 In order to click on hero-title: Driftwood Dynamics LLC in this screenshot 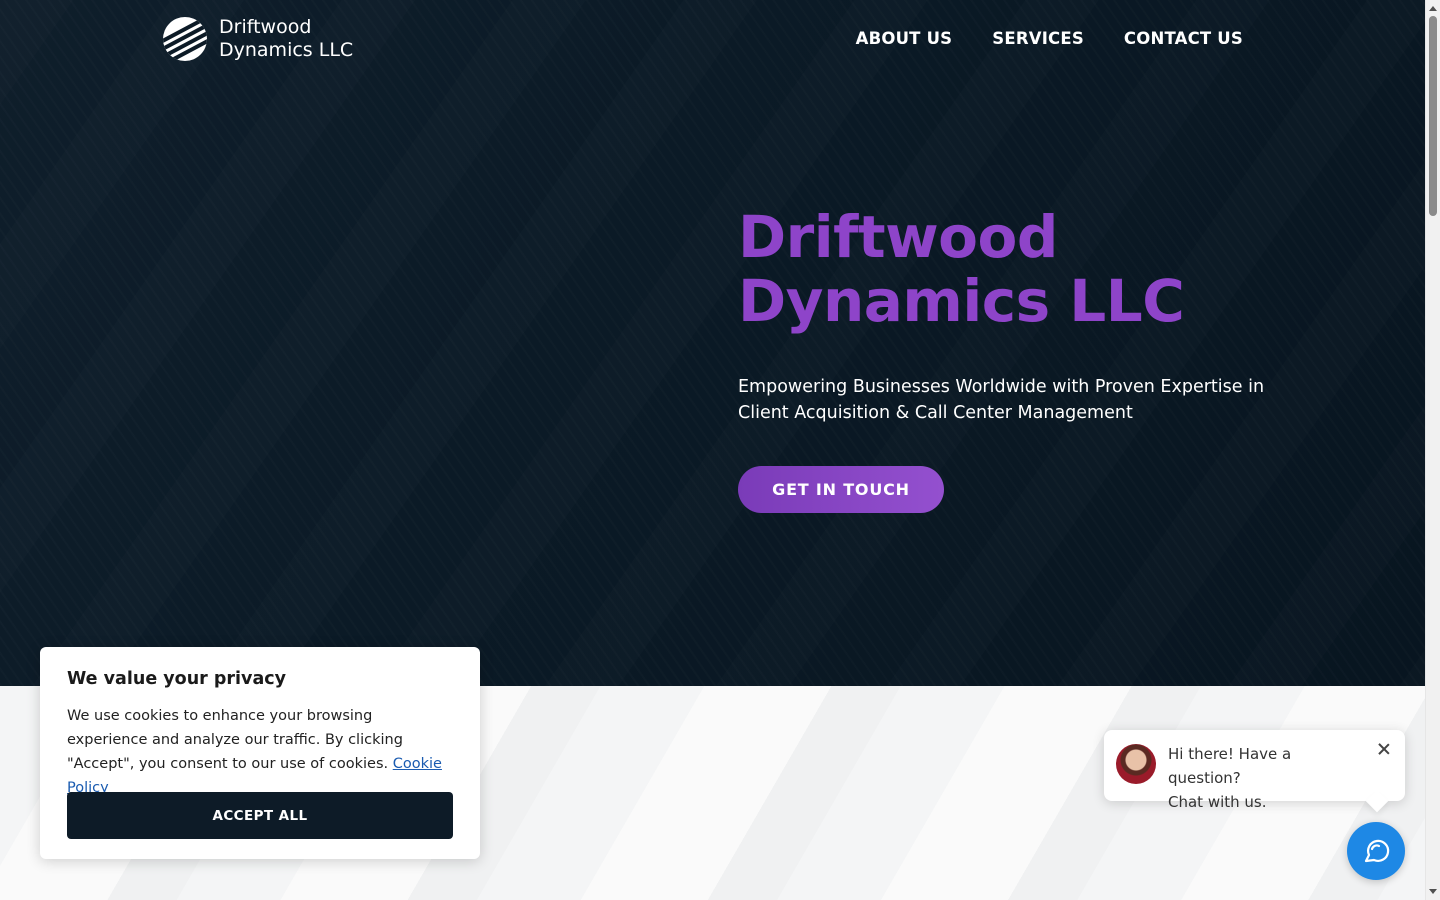, I will do `click(1058, 269)`.